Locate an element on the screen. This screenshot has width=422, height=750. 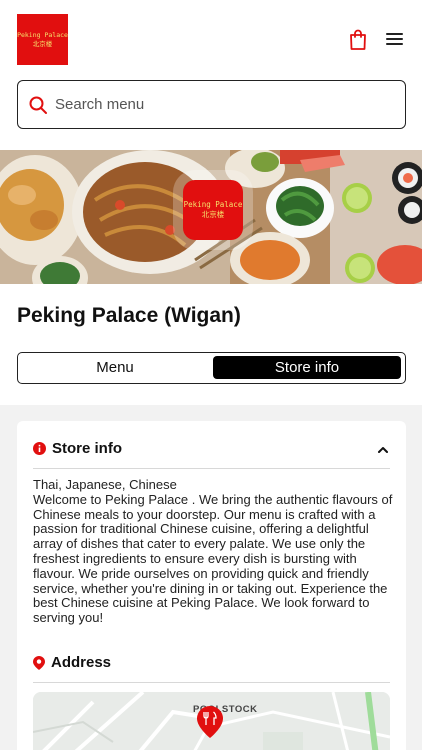
hero-restaurant-logo: Peking Palace 北京楼 is located at coordinates (213, 210).